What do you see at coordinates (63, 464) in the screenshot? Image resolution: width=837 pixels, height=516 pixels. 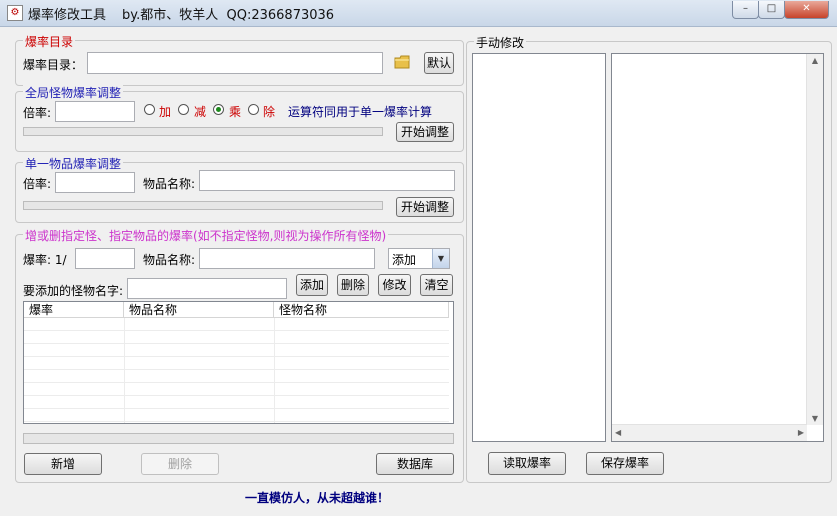 I see `new-button: 新增` at bounding box center [63, 464].